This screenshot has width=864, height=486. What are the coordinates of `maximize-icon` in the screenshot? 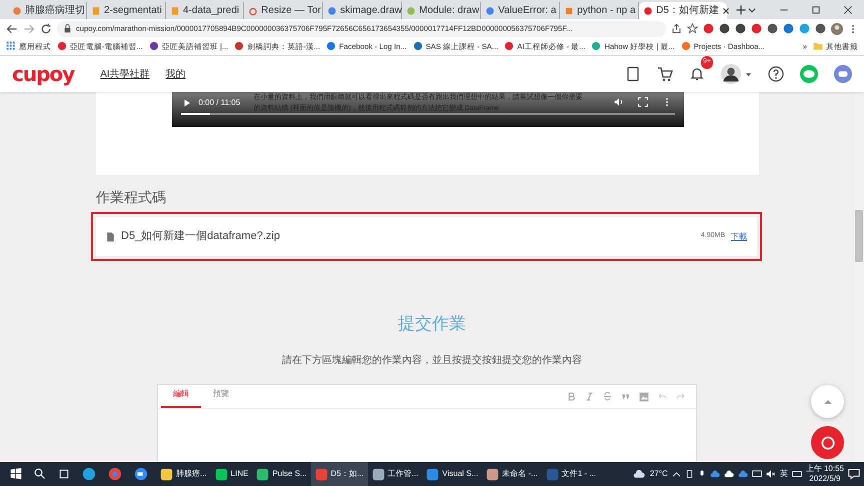 It's located at (816, 10).